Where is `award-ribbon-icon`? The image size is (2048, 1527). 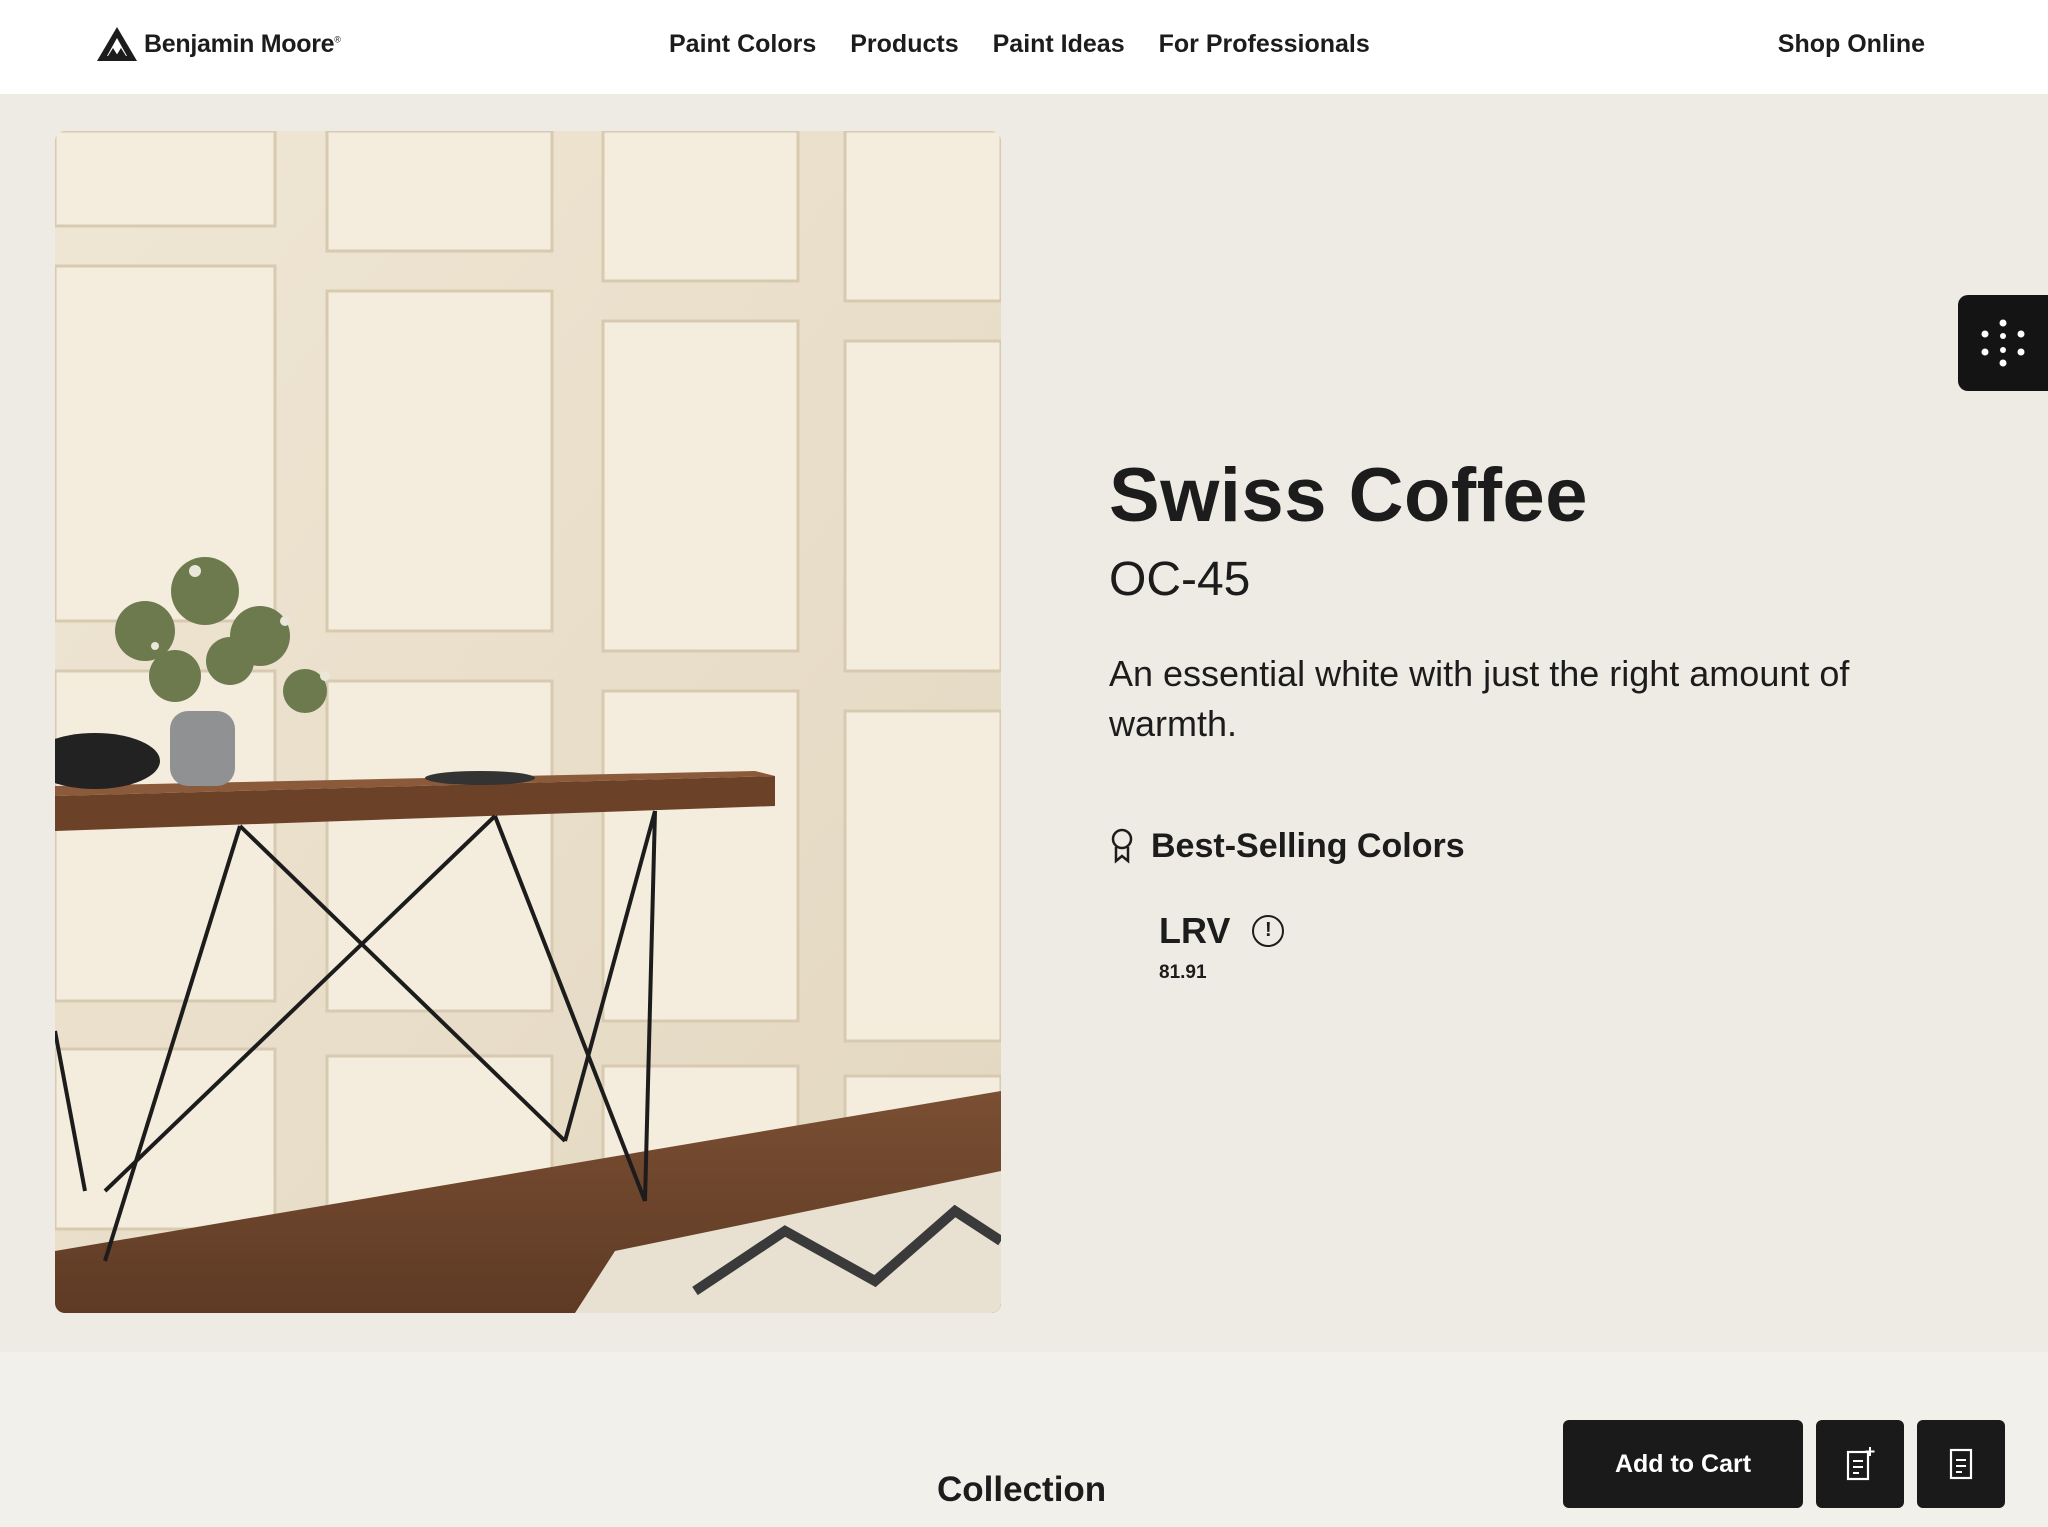 award-ribbon-icon is located at coordinates (1122, 846).